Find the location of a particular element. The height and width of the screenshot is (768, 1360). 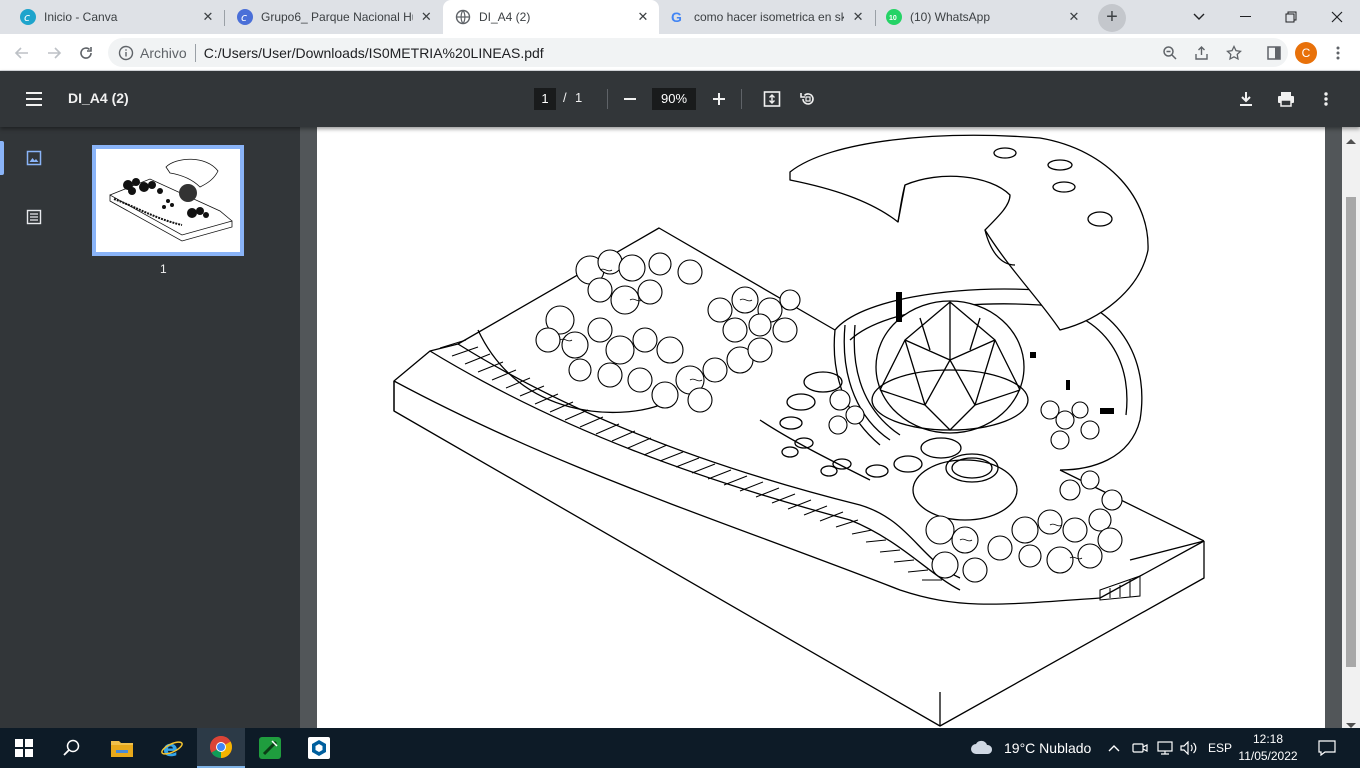

system-clock: 12:18 11/05/2022 is located at coordinates (1268, 748).